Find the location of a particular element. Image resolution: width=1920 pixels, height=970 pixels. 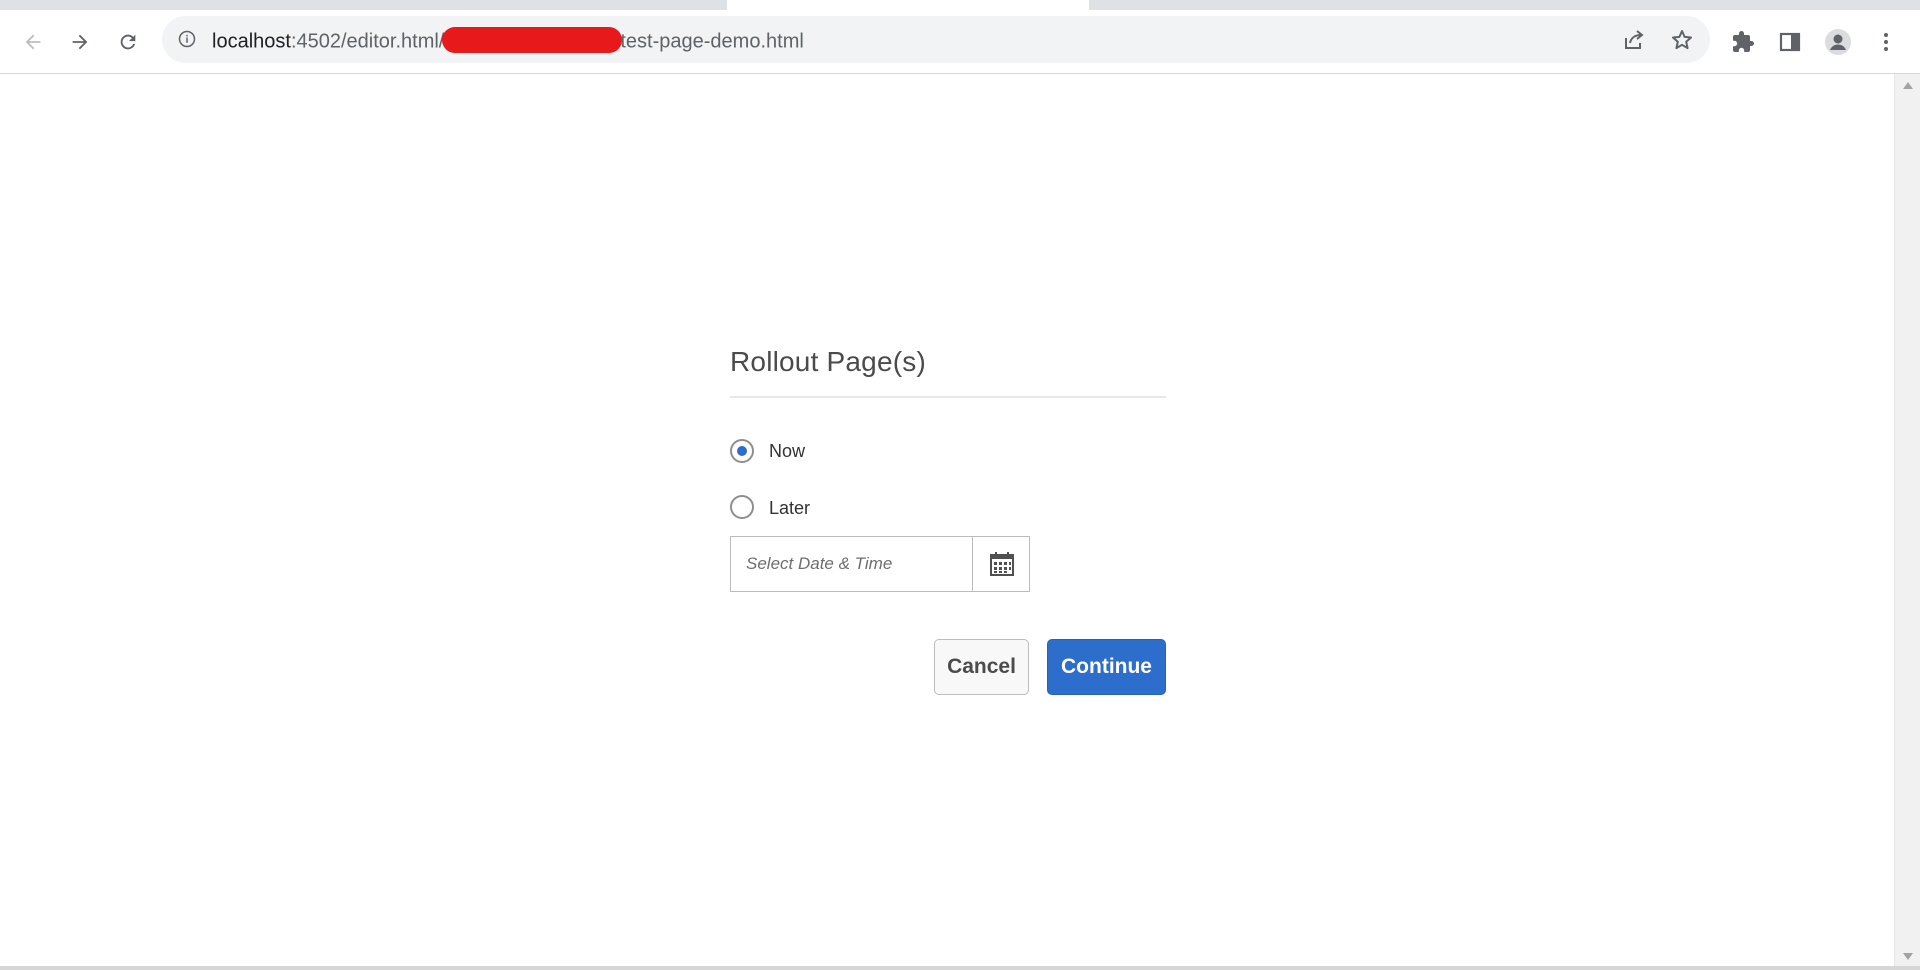

info-icon is located at coordinates (187, 39).